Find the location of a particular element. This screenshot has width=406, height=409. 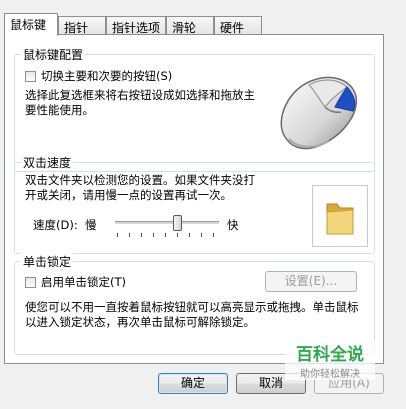

tab-buttons: 鼠标键 is located at coordinates (31, 24).